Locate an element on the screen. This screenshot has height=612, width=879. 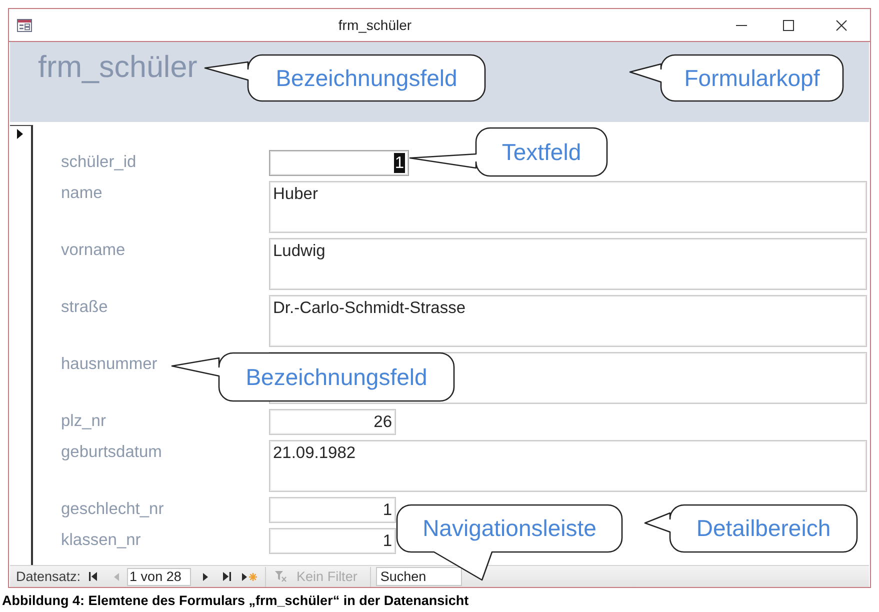
text-field: 26 is located at coordinates (332, 422).